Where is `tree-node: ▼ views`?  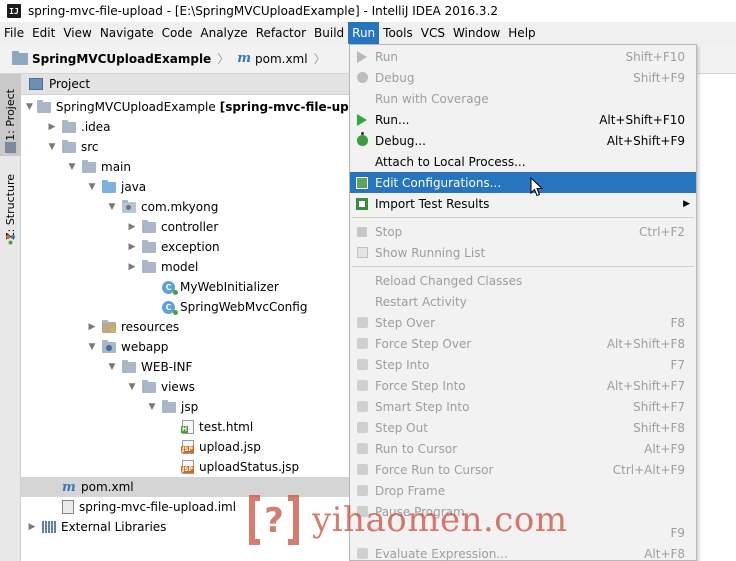 tree-node: ▼ views is located at coordinates (185, 387).